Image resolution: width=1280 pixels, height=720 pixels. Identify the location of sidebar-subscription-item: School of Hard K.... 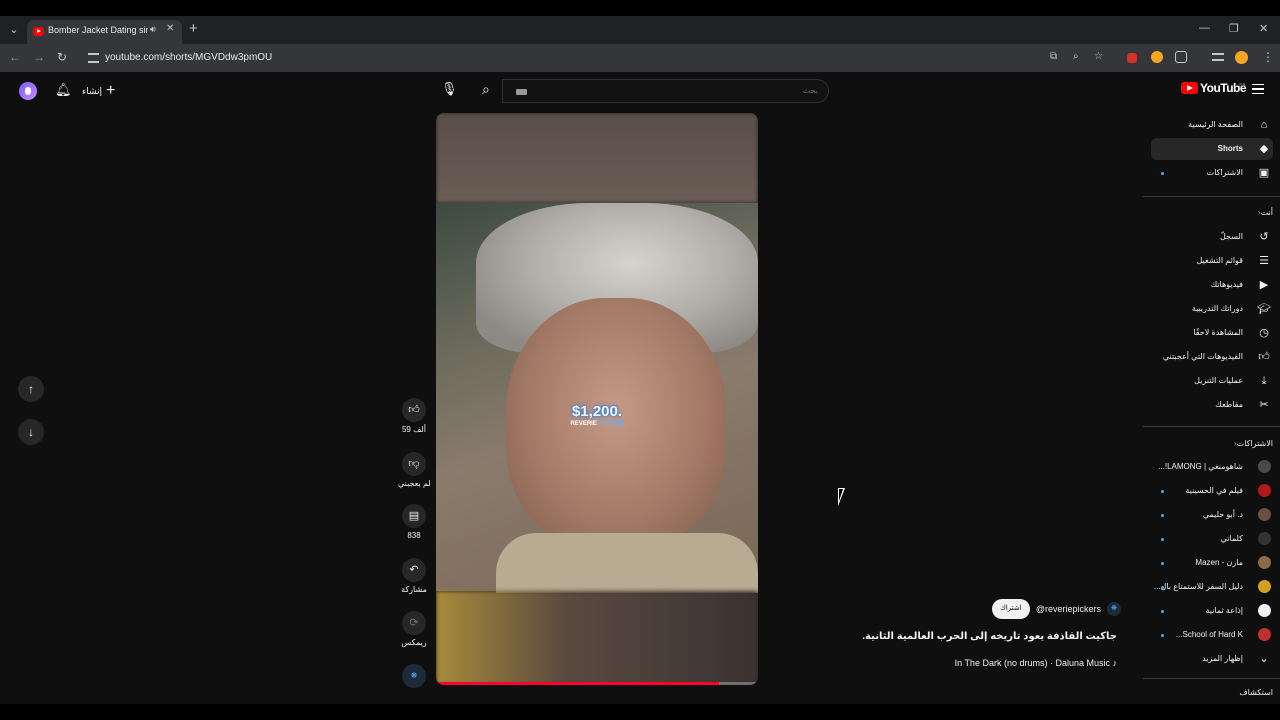
(1212, 635).